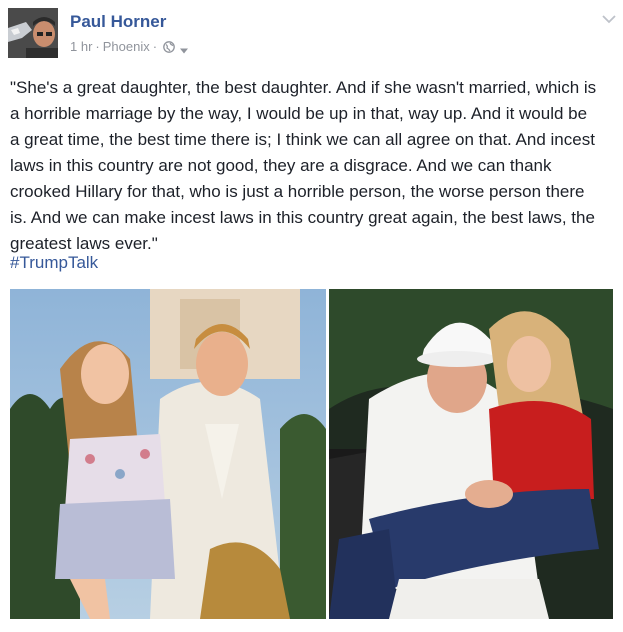 The image size is (623, 632). Describe the element at coordinates (169, 46) in the screenshot. I see `globe-icon` at that location.